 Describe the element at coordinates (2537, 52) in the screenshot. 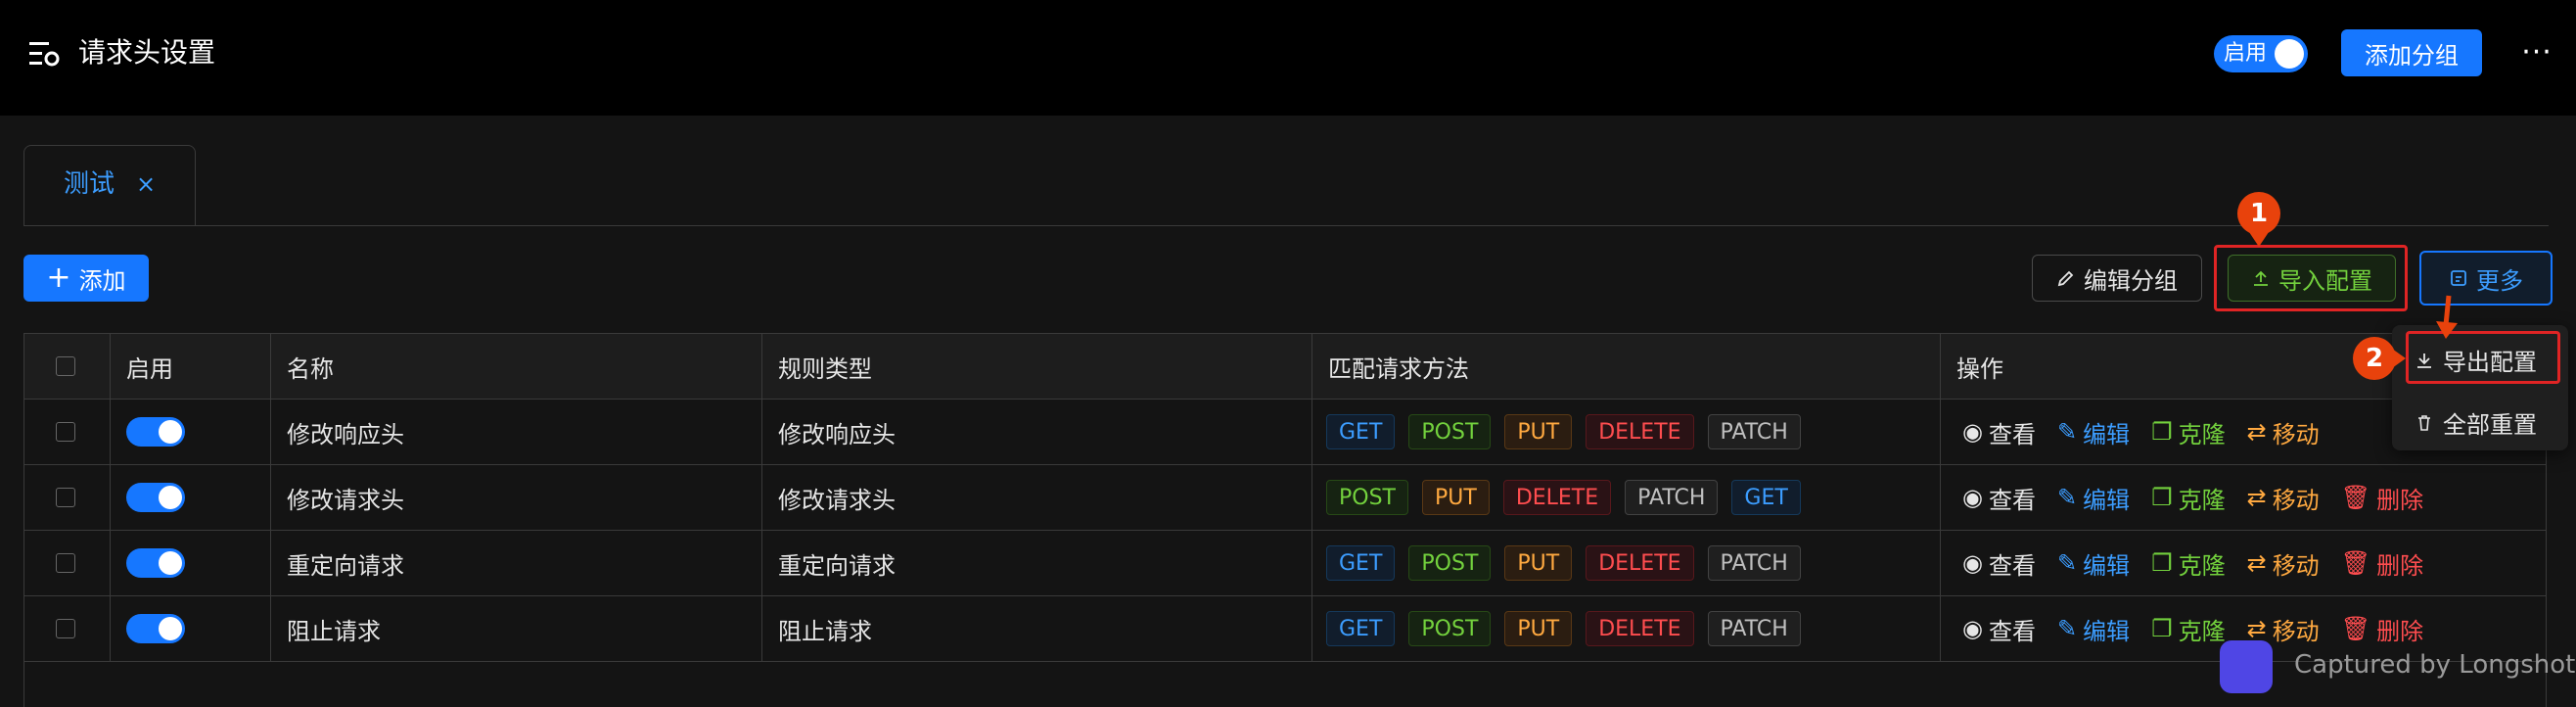

I see `more-options-icon: ···` at that location.